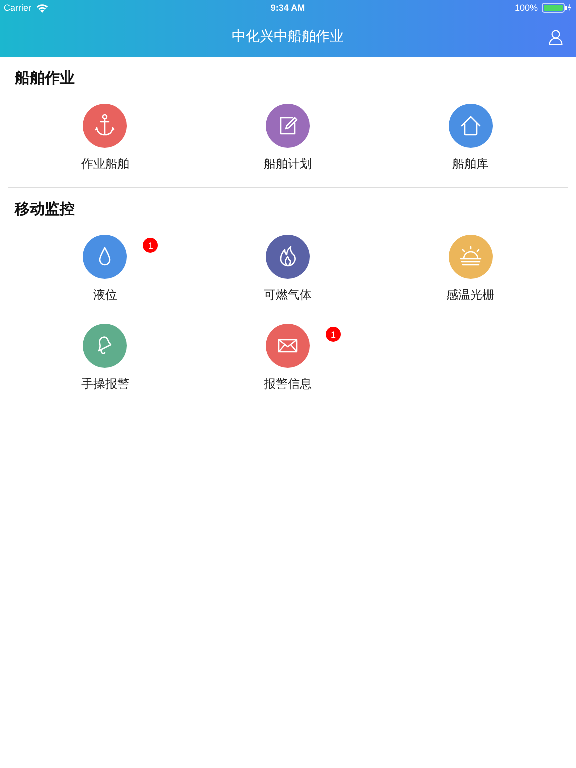 The image size is (576, 768). Describe the element at coordinates (105, 384) in the screenshot. I see `menu-label: 手操报警` at that location.